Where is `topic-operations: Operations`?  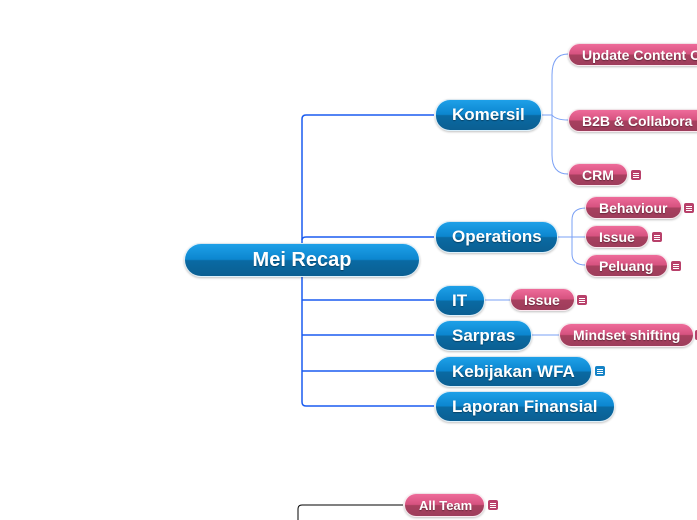 topic-operations: Operations is located at coordinates (496, 237).